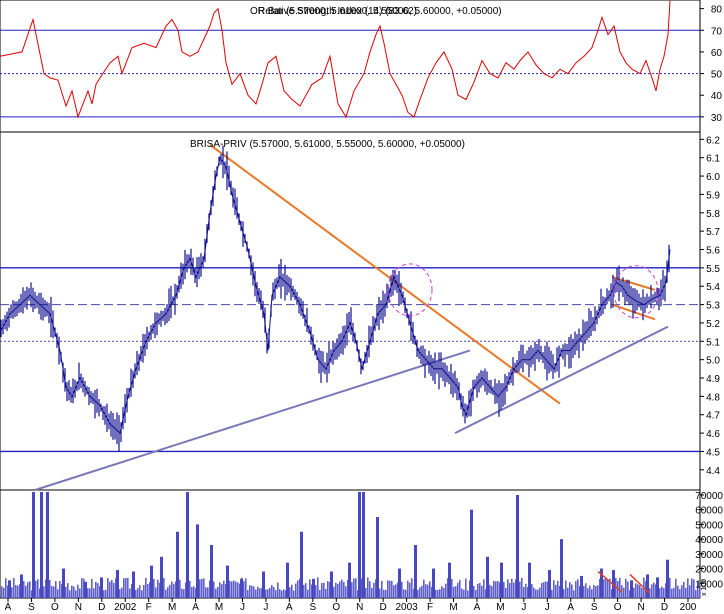 Image resolution: width=724 pixels, height=614 pixels. Describe the element at coordinates (713, 159) in the screenshot. I see `price-y-tick-label: 6.1` at that location.